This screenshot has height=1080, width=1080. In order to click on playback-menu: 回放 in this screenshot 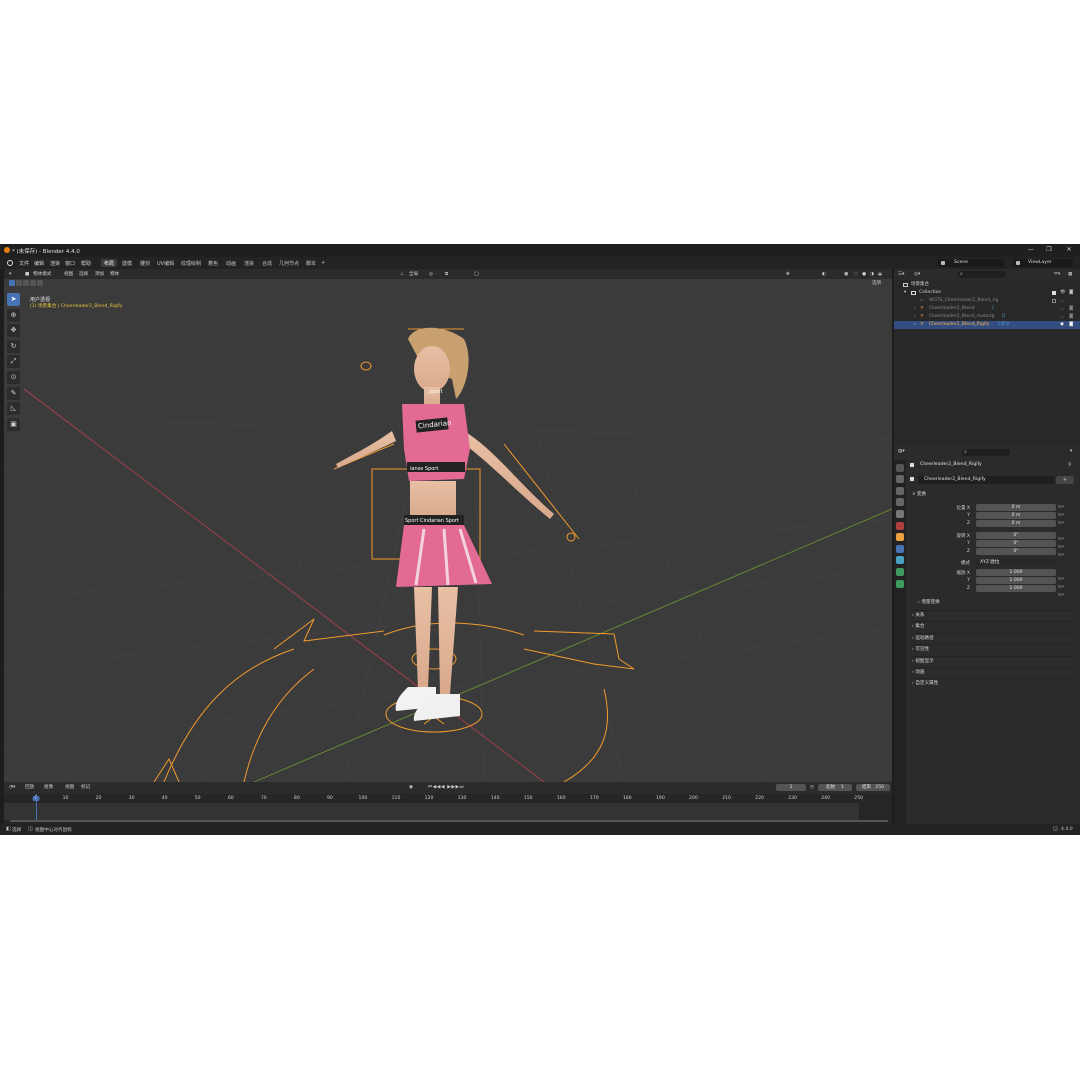, I will do `click(29, 787)`.